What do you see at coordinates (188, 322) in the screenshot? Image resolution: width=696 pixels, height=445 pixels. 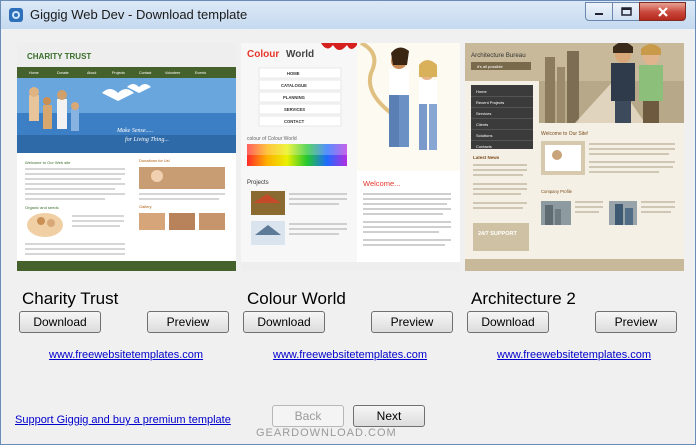 I see `preview-button-charity-trust: Preview` at bounding box center [188, 322].